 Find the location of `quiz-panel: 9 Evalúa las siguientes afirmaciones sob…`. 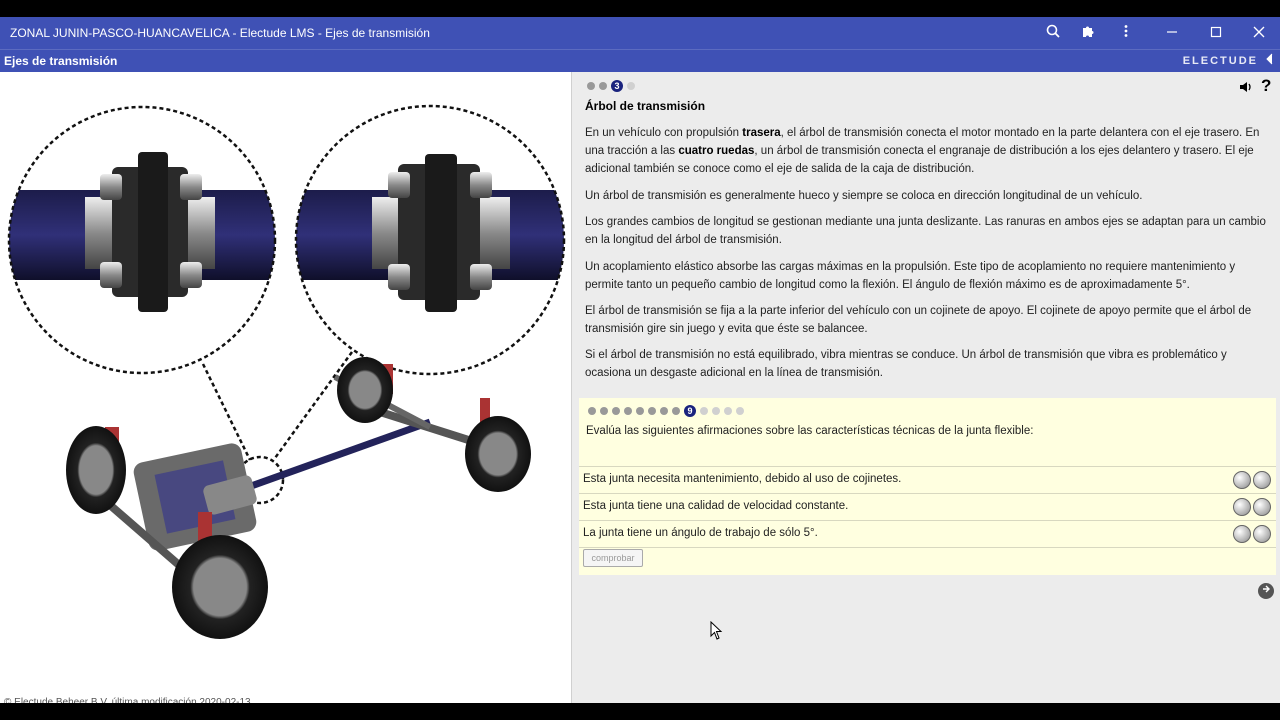

quiz-panel: 9 Evalúa las siguientes afirmaciones sob… is located at coordinates (927, 486).